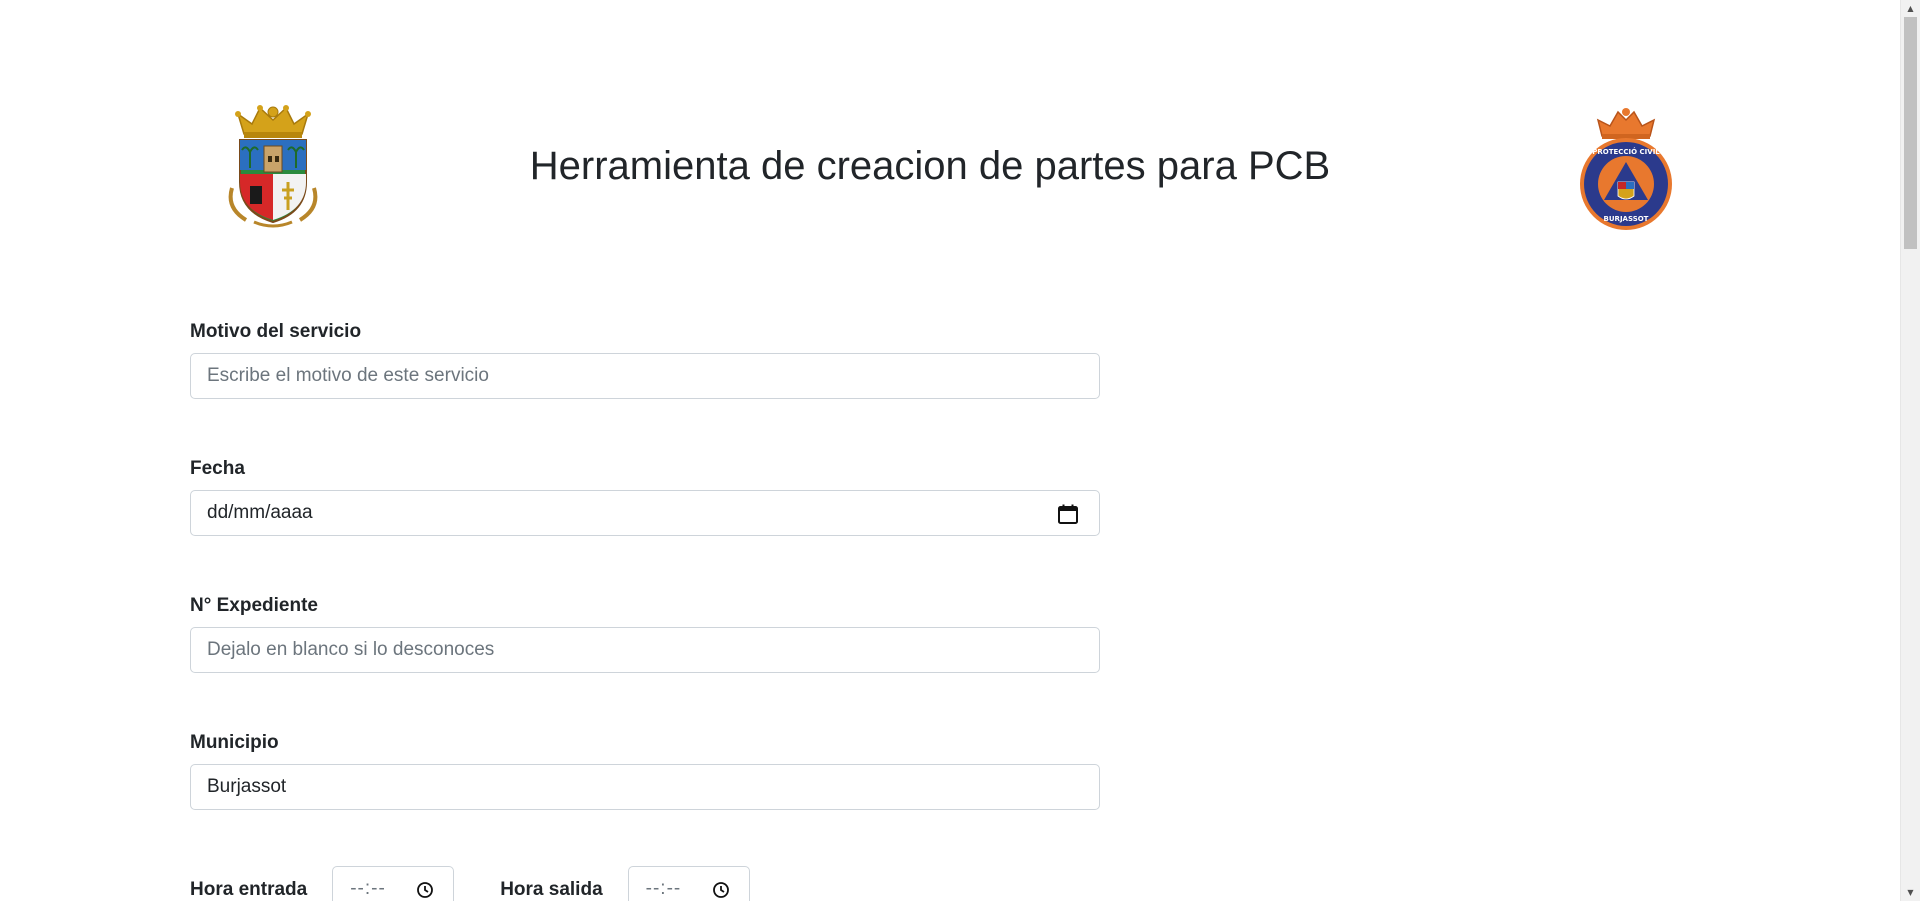 The image size is (1920, 901). I want to click on scroll-down-arrow-icon: ▼, so click(1910, 892).